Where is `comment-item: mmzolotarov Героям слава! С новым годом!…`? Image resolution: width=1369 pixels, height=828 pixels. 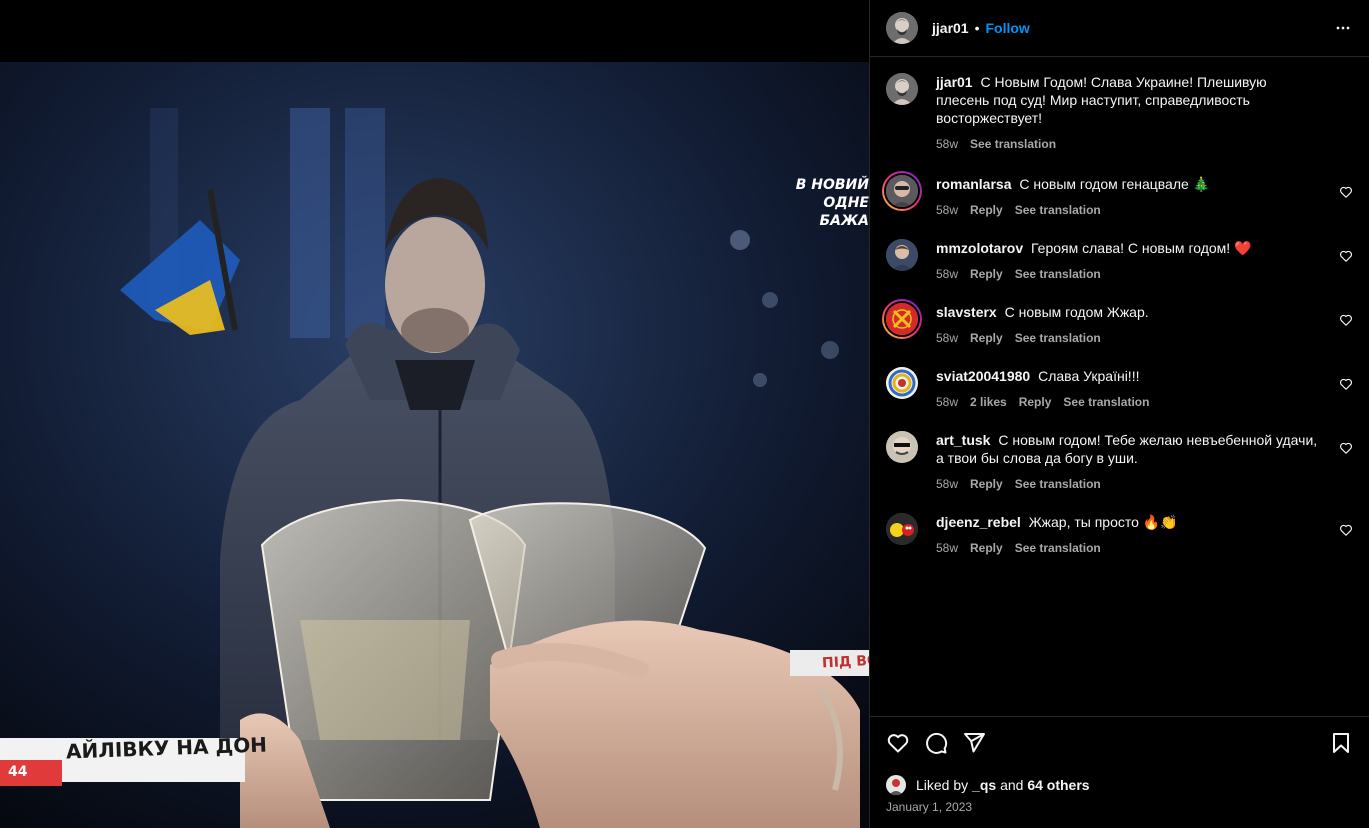
comment-item: mmzolotarov Героям слава! С новым годом!… is located at coordinates (1119, 261).